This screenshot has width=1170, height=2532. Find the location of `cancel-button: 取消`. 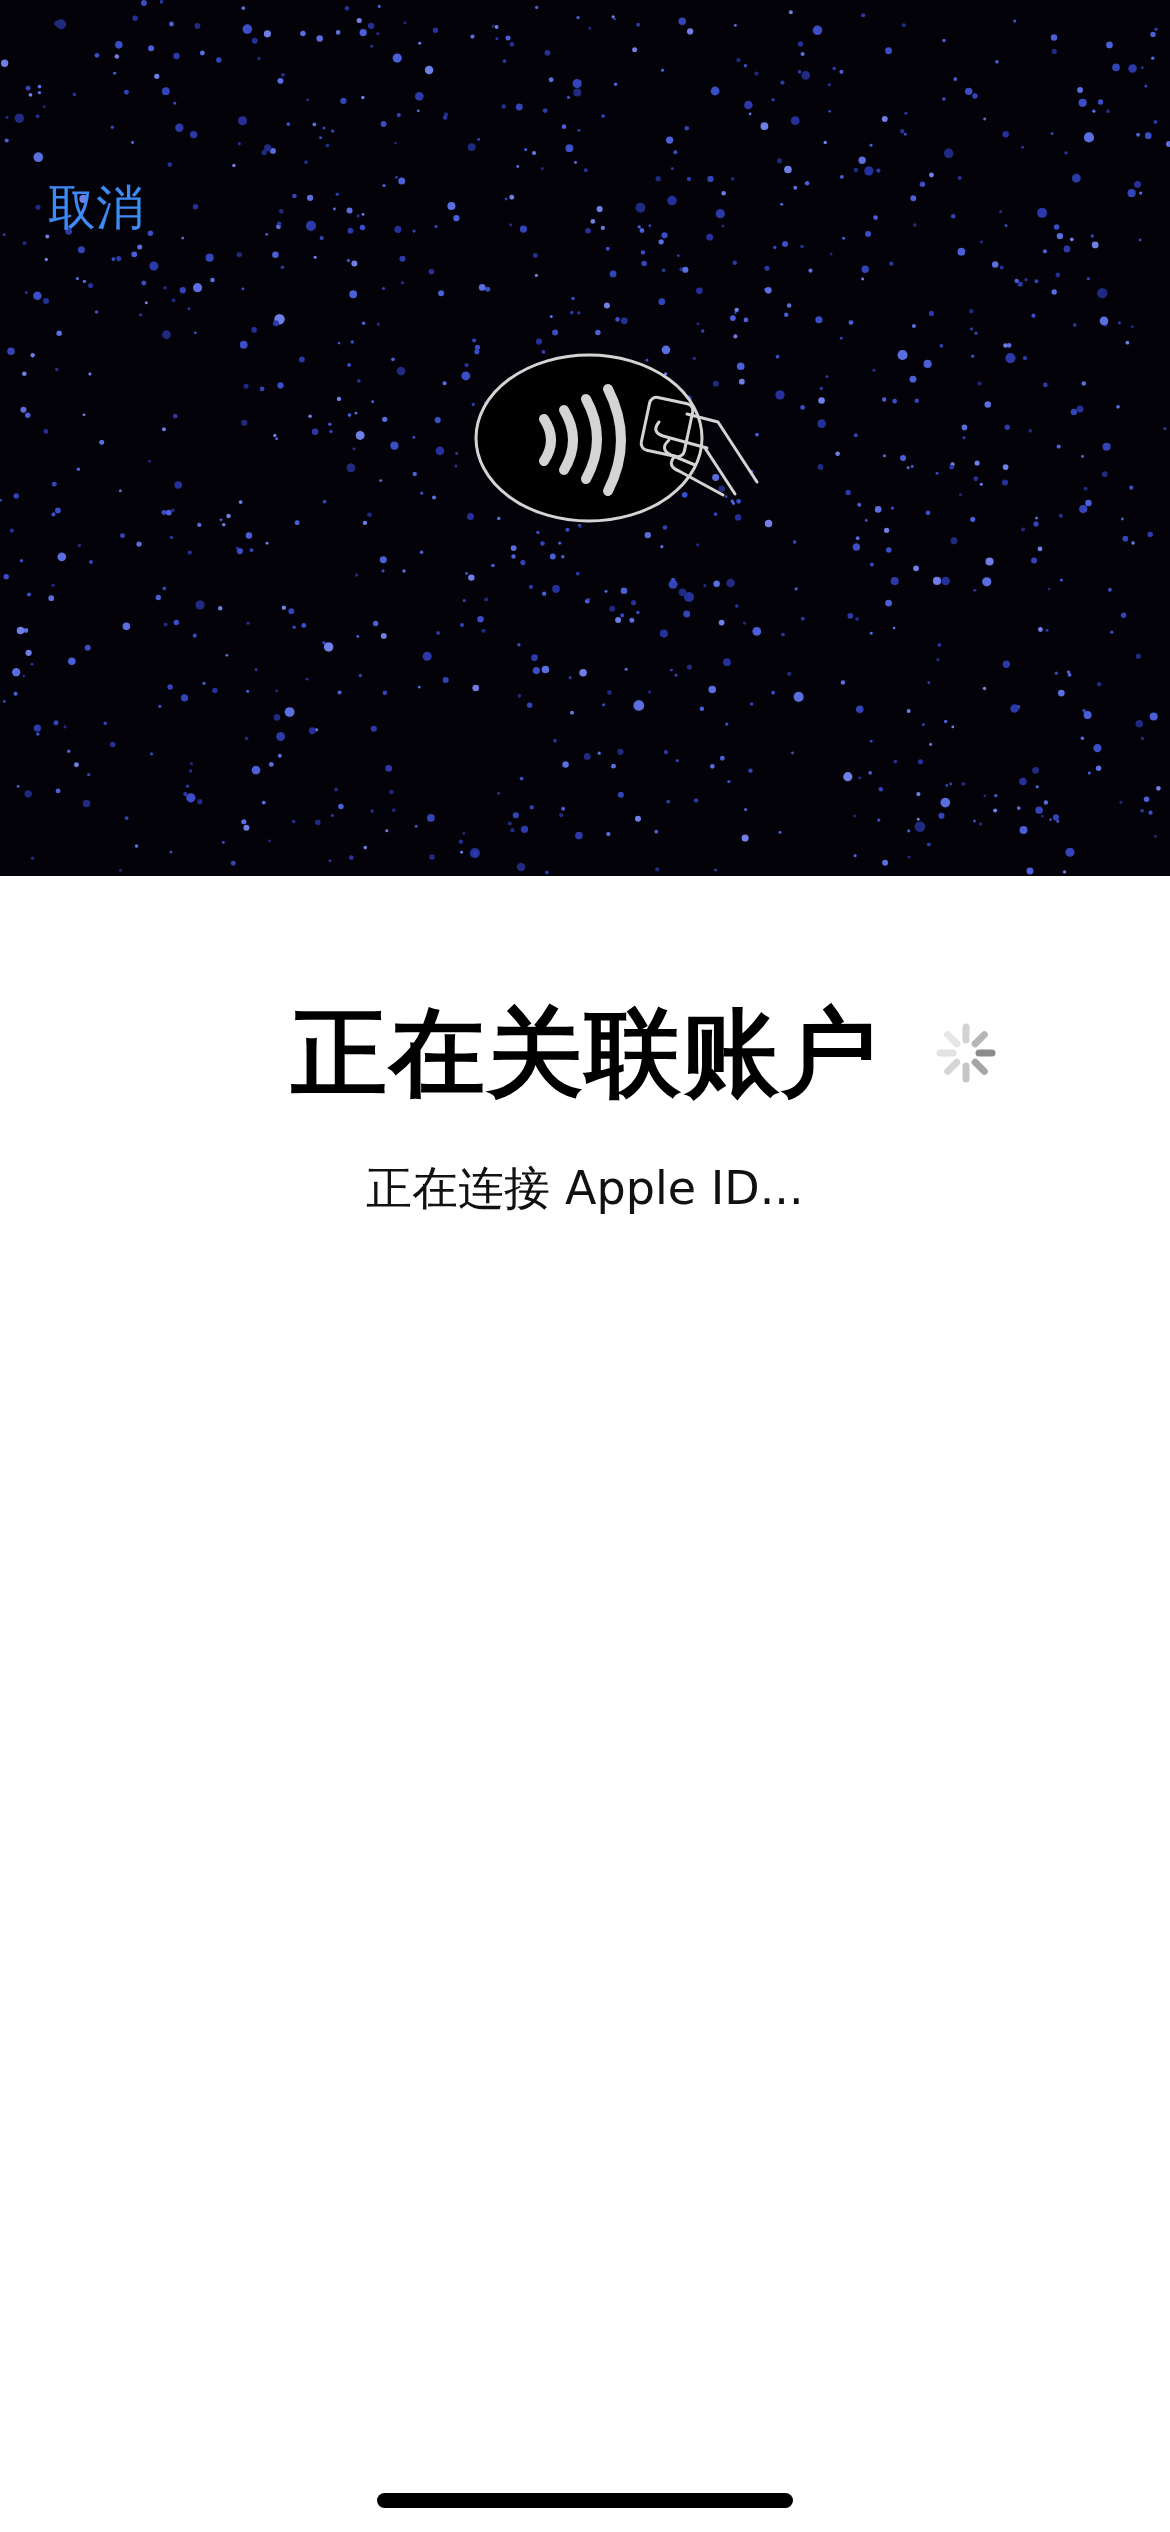

cancel-button: 取消 is located at coordinates (96, 207).